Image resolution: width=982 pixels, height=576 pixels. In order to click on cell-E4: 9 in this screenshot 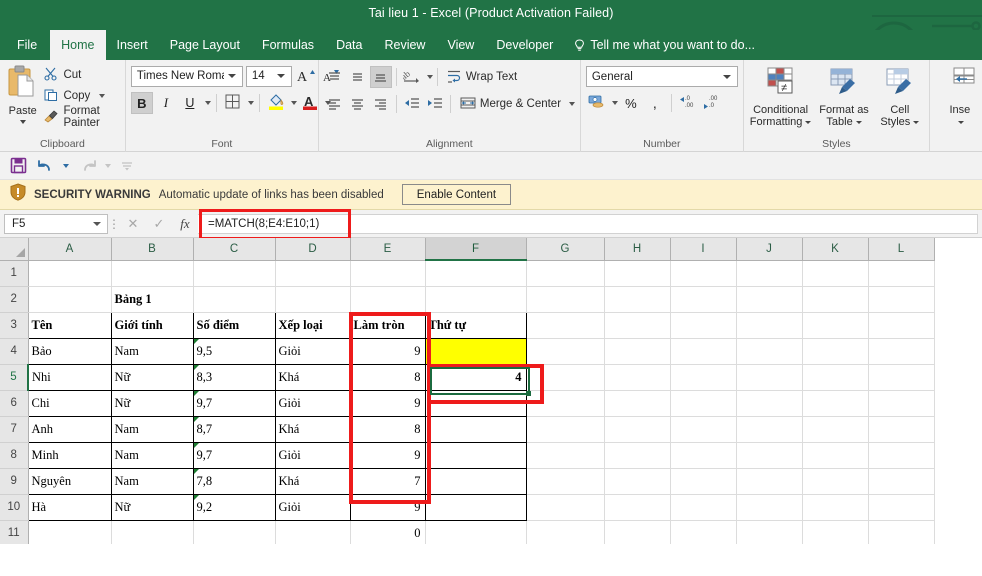, I will do `click(387, 351)`.